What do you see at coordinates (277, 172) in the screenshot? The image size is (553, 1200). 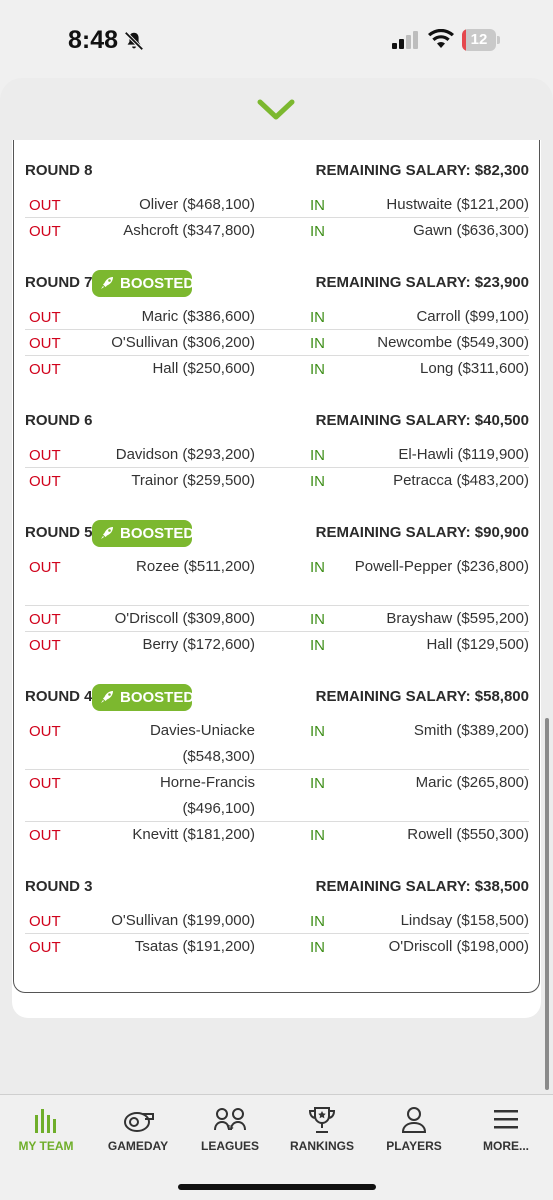 I see `round-header: ROUND 8 REMAINING SALARY: $82,300` at bounding box center [277, 172].